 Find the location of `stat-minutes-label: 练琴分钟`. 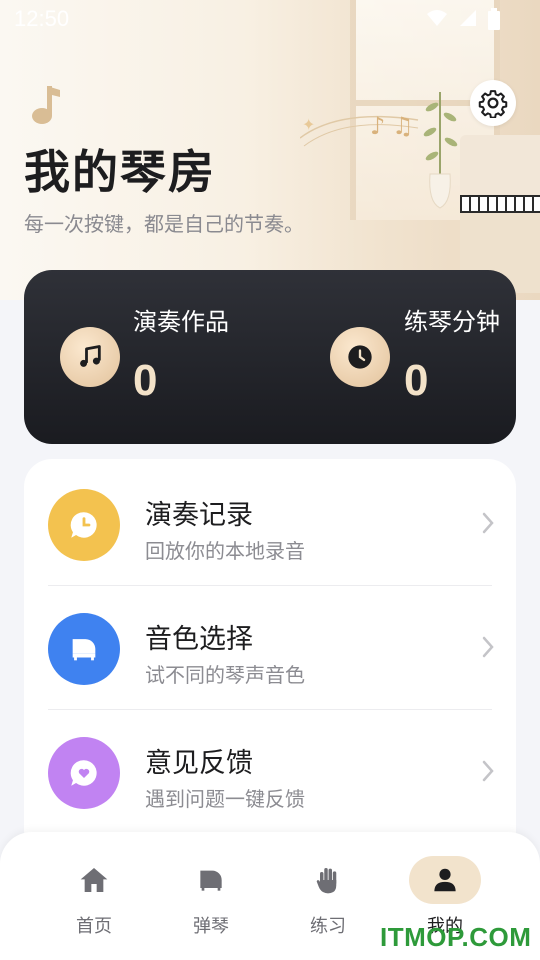

stat-minutes-label: 练琴分钟 is located at coordinates (452, 322).